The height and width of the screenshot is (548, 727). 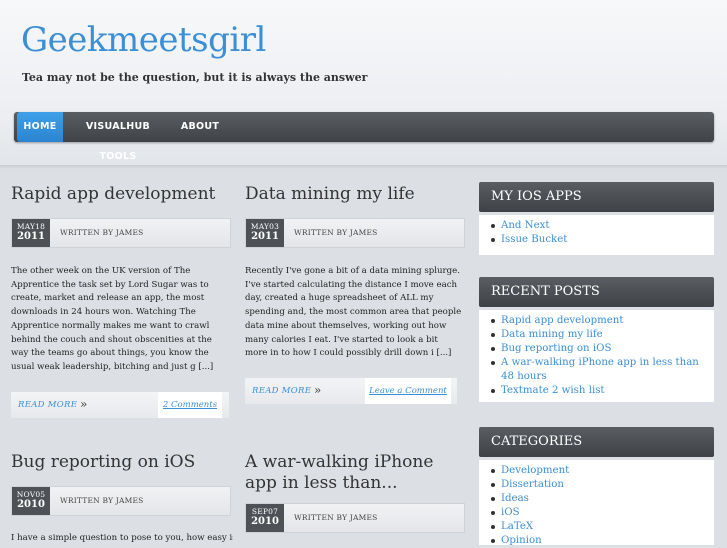 I want to click on list-item: Opinion, so click(x=602, y=541).